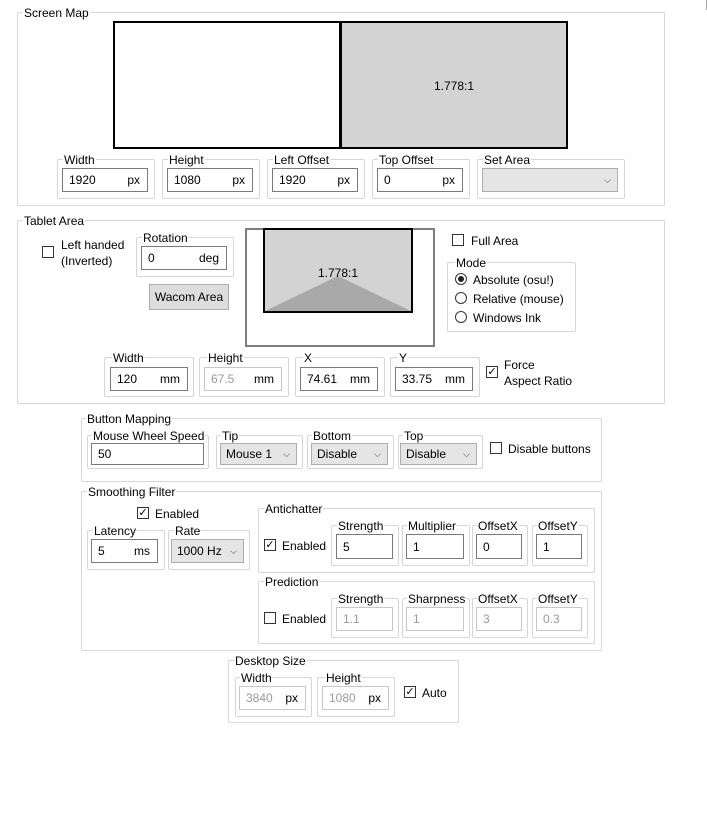  I want to click on prediction-offsetx-input: 3, so click(499, 619).